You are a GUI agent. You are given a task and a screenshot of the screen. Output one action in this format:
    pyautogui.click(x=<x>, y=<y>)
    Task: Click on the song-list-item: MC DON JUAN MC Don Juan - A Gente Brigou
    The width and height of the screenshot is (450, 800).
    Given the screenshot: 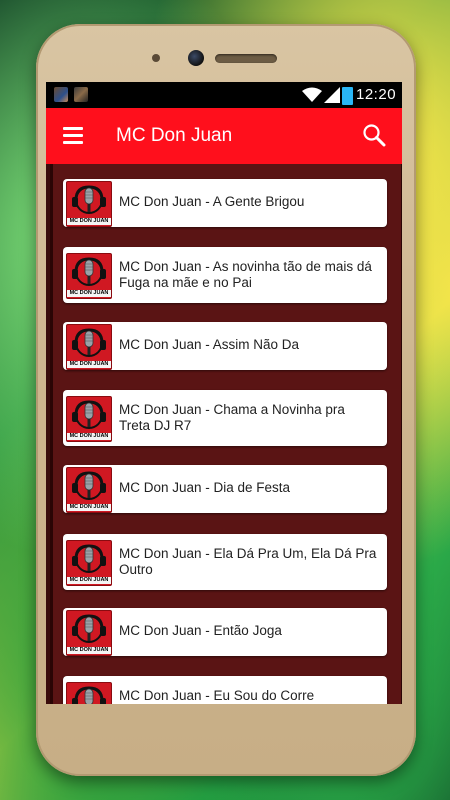 What is the action you would take?
    pyautogui.click(x=225, y=203)
    